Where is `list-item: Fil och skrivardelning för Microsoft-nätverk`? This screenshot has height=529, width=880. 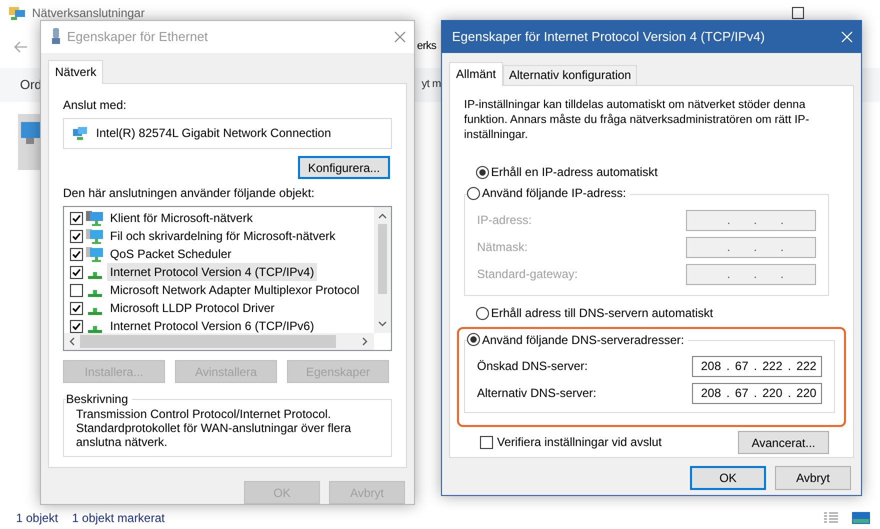 list-item: Fil och skrivardelning för Microsoft-nätverk is located at coordinates (222, 236).